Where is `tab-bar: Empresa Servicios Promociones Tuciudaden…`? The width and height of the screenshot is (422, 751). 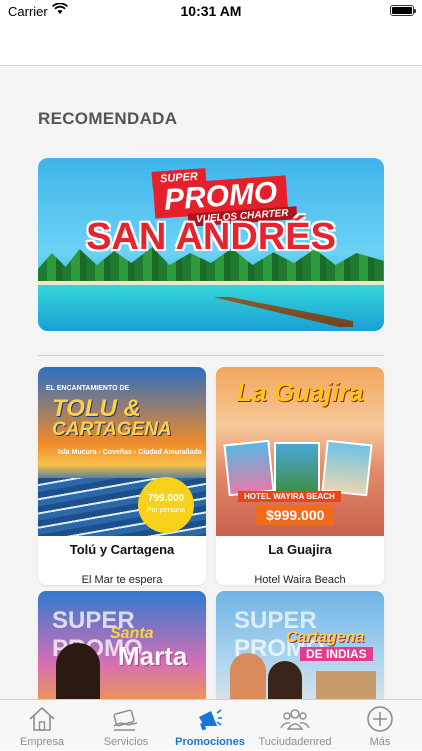 tab-bar: Empresa Servicios Promociones Tuciudaden… is located at coordinates (211, 724).